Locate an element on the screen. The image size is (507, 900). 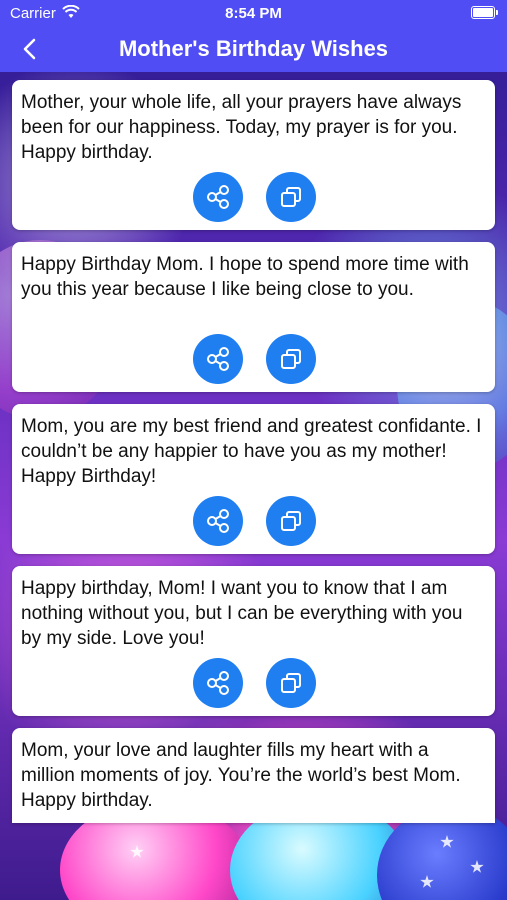
status-bar: Carrier 8:54 PM is located at coordinates (253, 14).